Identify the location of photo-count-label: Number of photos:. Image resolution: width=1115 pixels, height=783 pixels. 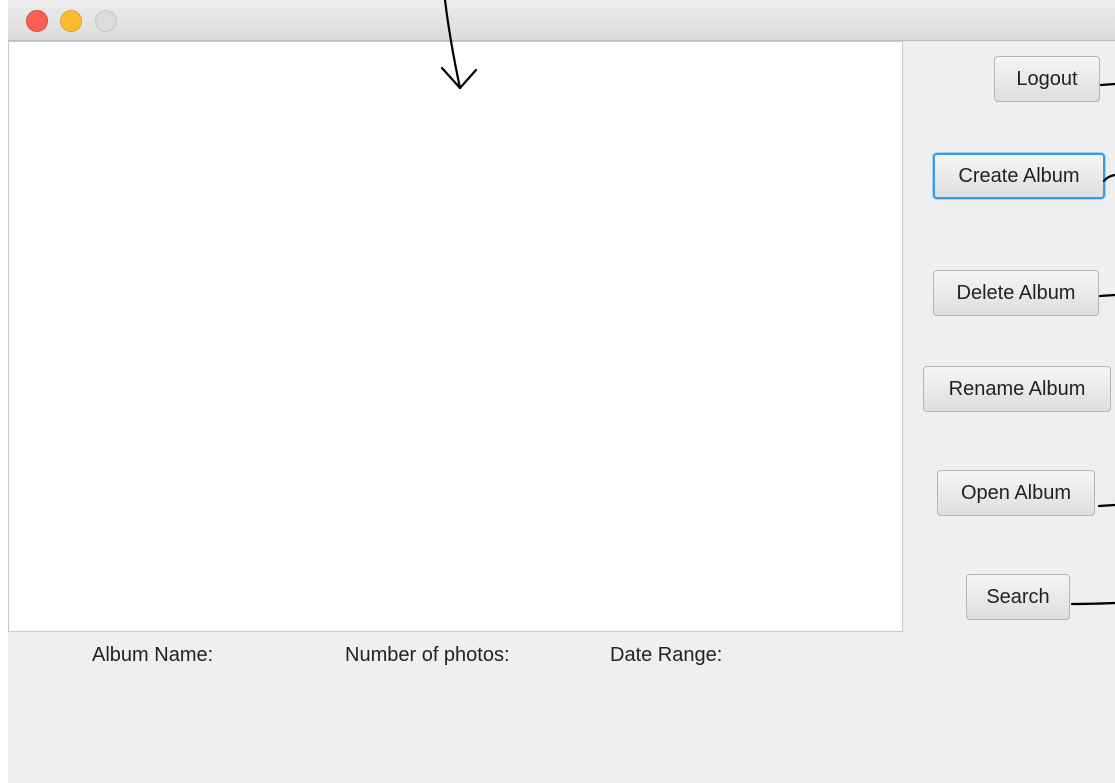
(427, 655).